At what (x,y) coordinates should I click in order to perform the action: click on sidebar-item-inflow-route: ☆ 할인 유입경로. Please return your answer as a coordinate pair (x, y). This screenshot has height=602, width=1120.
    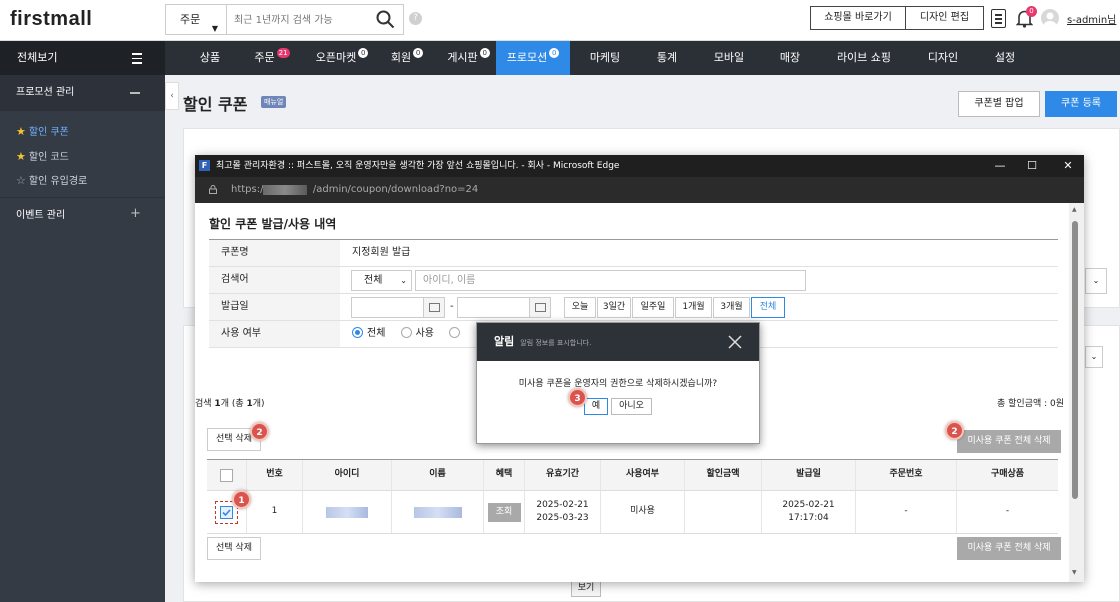
    Looking at the image, I should click on (51, 179).